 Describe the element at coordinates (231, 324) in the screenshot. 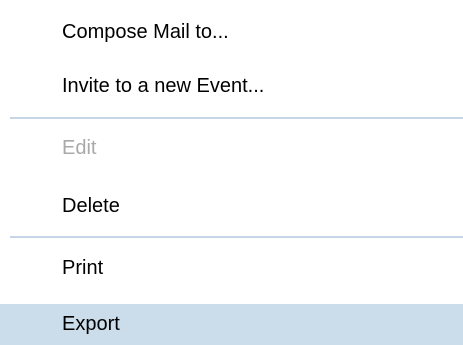

I see `menu-item-export: Export` at that location.